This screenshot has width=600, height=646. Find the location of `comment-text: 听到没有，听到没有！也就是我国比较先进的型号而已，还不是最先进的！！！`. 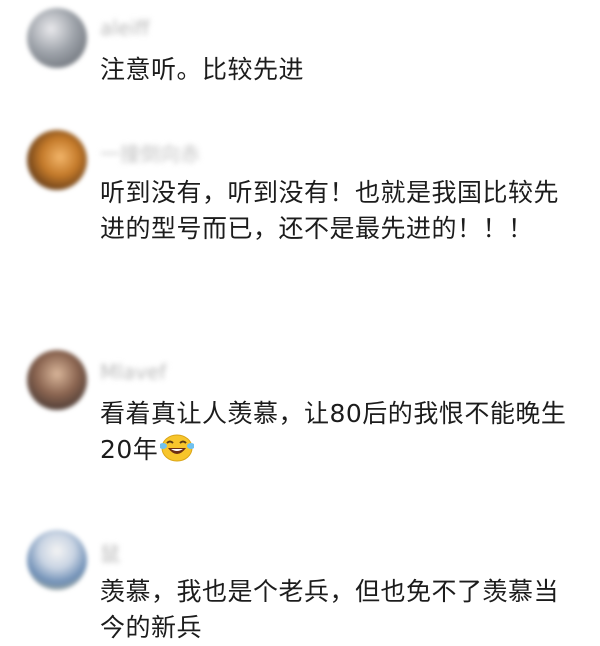

comment-text: 听到没有，听到没有！也就是我国比较先进的型号而已，还不是最先进的！！！ is located at coordinates (330, 210).